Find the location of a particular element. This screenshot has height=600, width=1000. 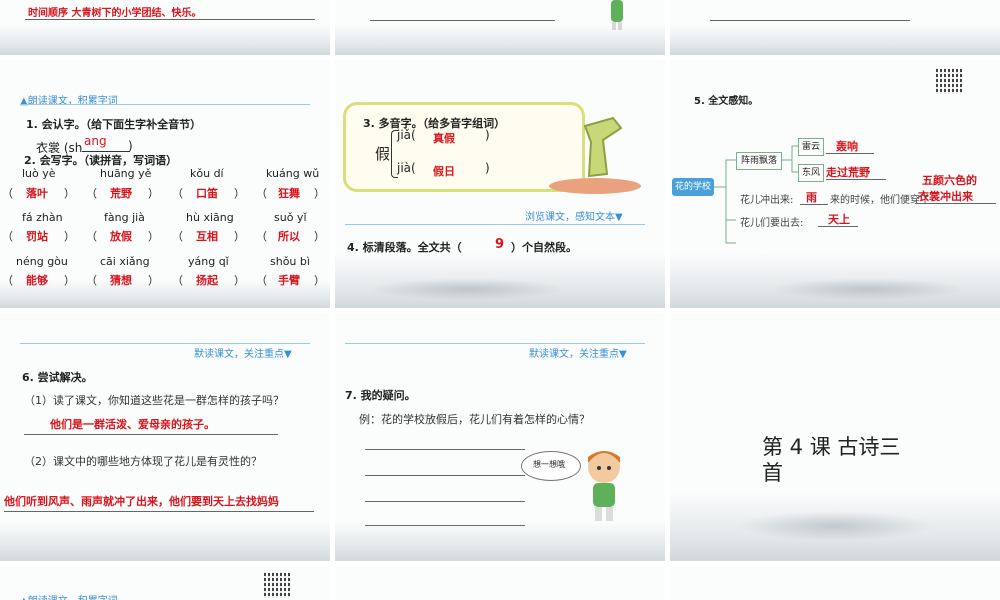

lesson-title-line2: 首 is located at coordinates (772, 473).